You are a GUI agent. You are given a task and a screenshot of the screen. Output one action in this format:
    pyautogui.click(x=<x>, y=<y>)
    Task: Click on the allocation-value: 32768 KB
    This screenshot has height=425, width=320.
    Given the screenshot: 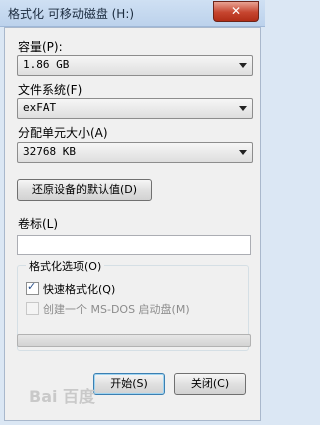 What is the action you would take?
    pyautogui.click(x=49, y=151)
    